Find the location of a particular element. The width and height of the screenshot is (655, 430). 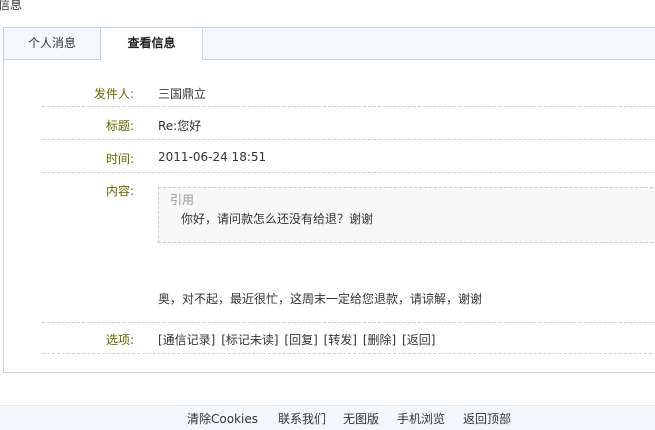

time-value: 2011-06-24 18:51 is located at coordinates (212, 157).